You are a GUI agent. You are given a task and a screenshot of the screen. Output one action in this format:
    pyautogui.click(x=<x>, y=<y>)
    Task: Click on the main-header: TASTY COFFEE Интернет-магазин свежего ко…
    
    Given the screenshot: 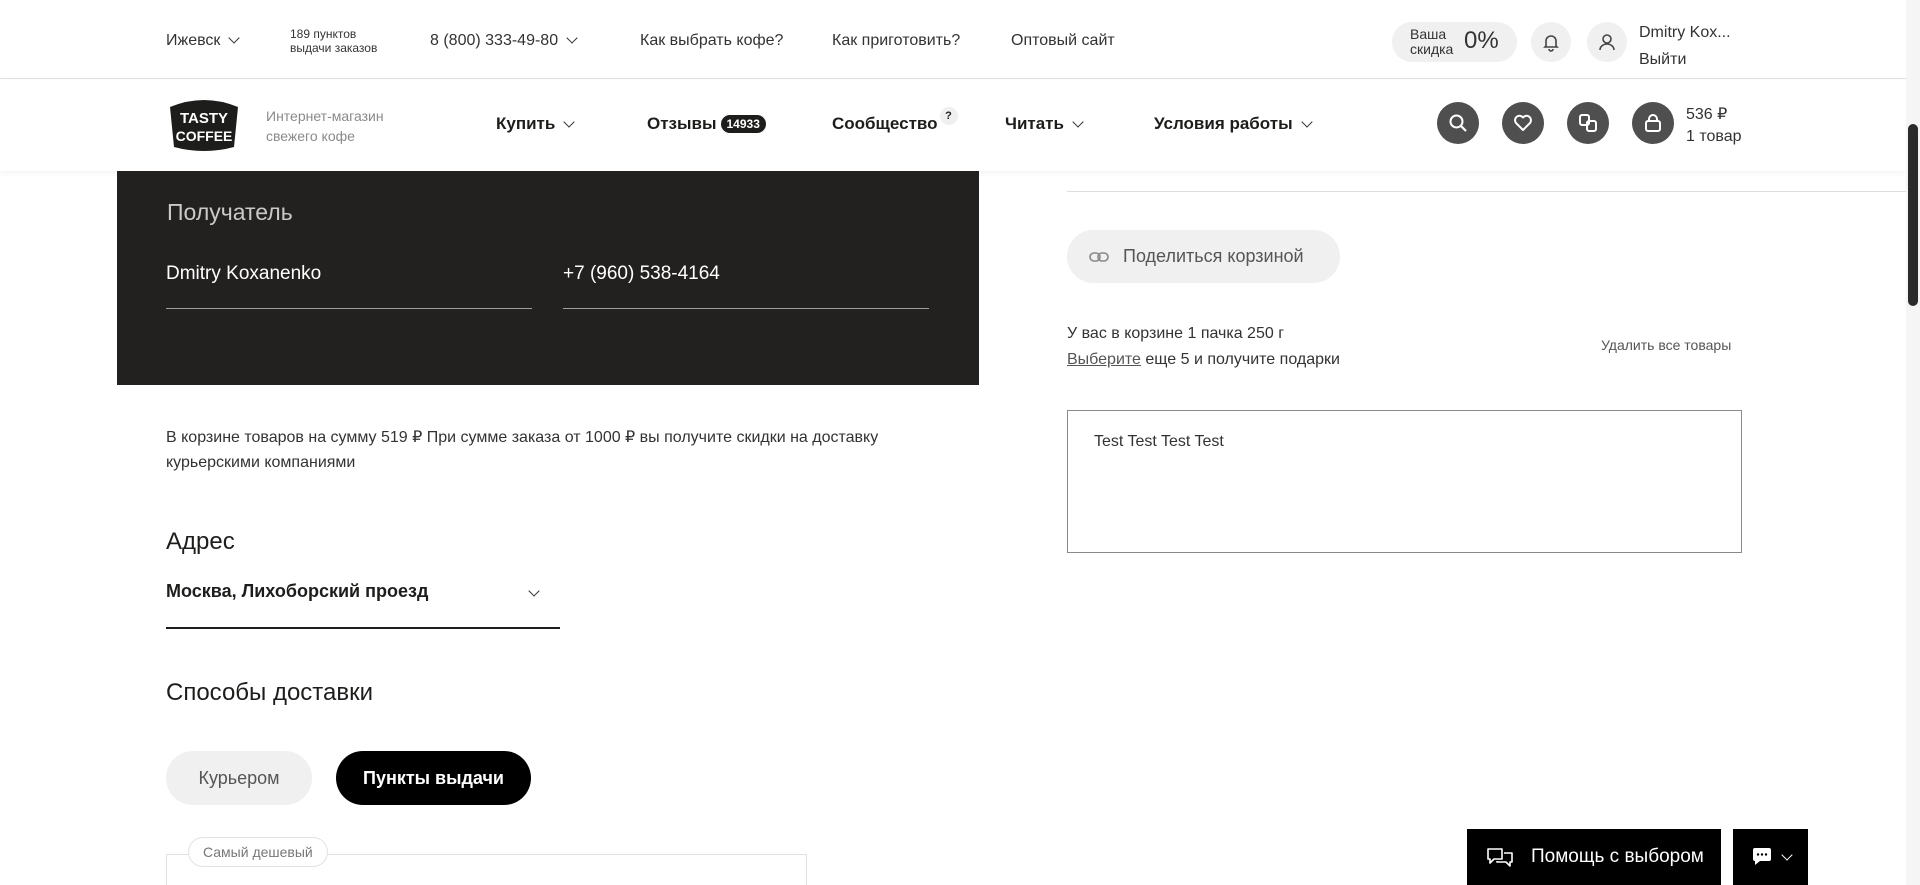 What is the action you would take?
    pyautogui.click(x=953, y=125)
    